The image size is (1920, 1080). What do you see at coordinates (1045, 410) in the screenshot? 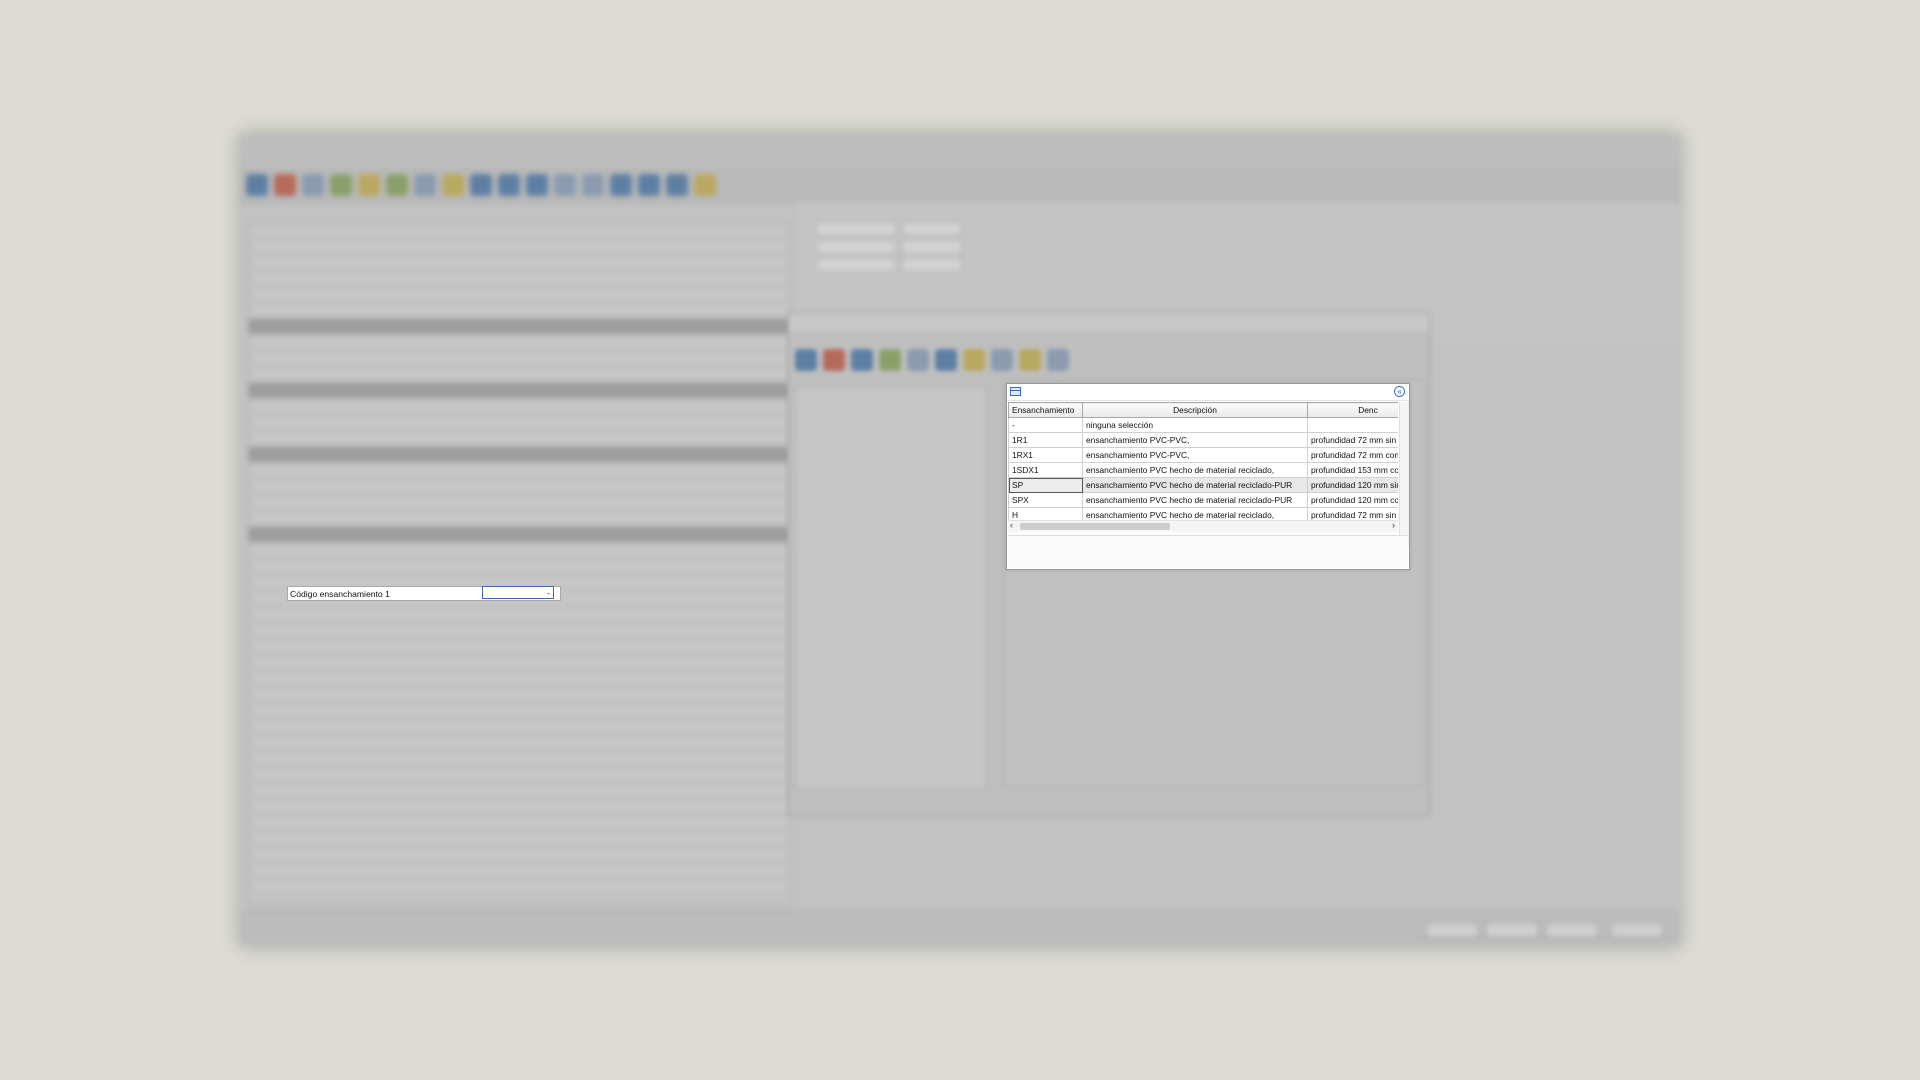
I see `column-header-ensanchamiento: Ensanchamiento` at bounding box center [1045, 410].